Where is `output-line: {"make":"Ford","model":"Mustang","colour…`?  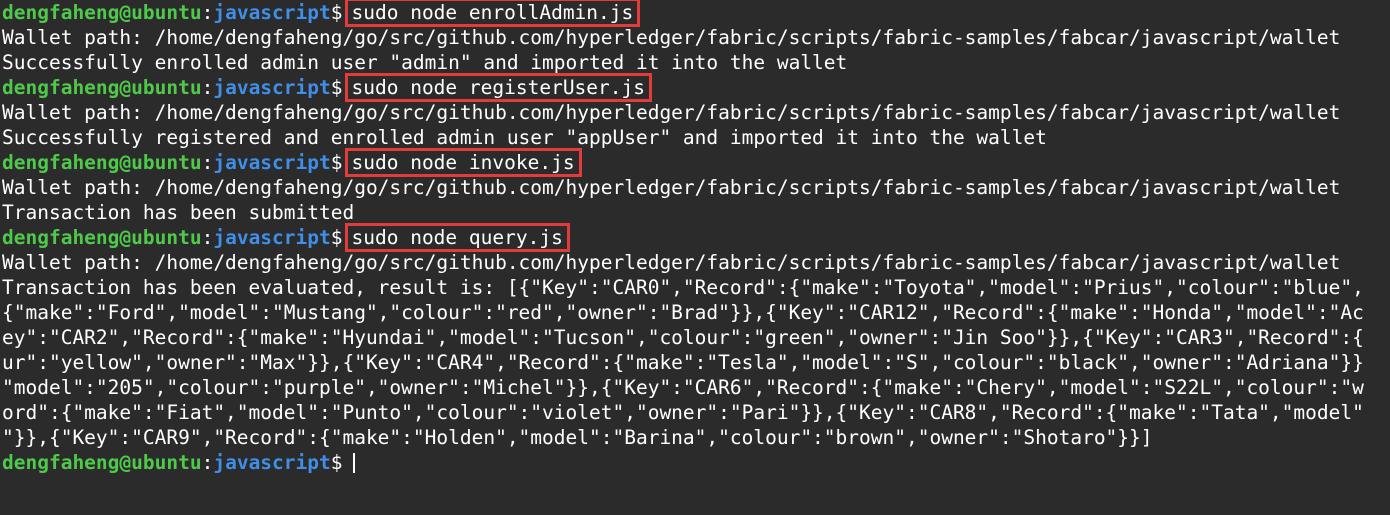 output-line: {"make":"Ford","model":"Mustang","colour… is located at coordinates (683, 312).